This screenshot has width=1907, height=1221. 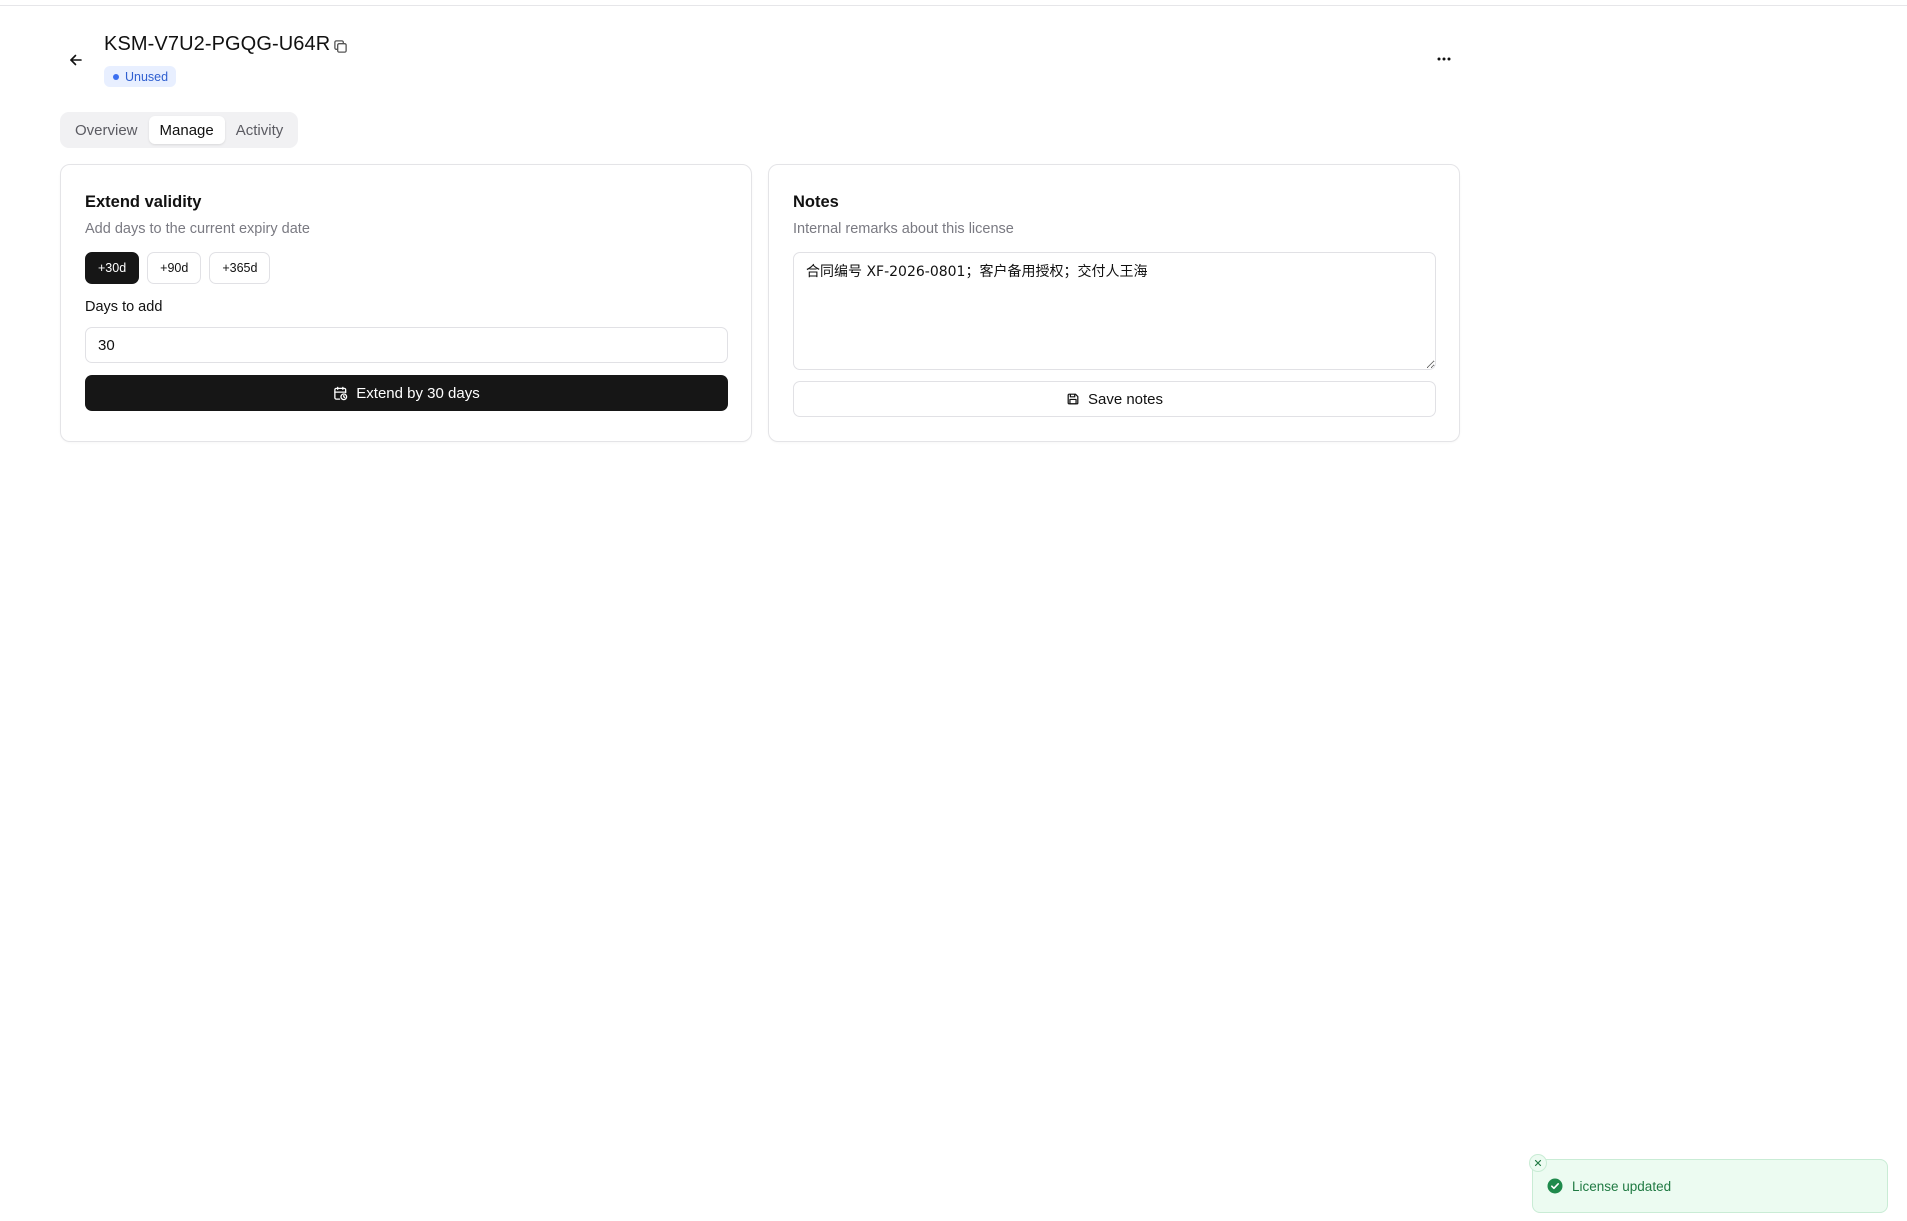 I want to click on preset-group: +30d +90d +365d, so click(x=178, y=268).